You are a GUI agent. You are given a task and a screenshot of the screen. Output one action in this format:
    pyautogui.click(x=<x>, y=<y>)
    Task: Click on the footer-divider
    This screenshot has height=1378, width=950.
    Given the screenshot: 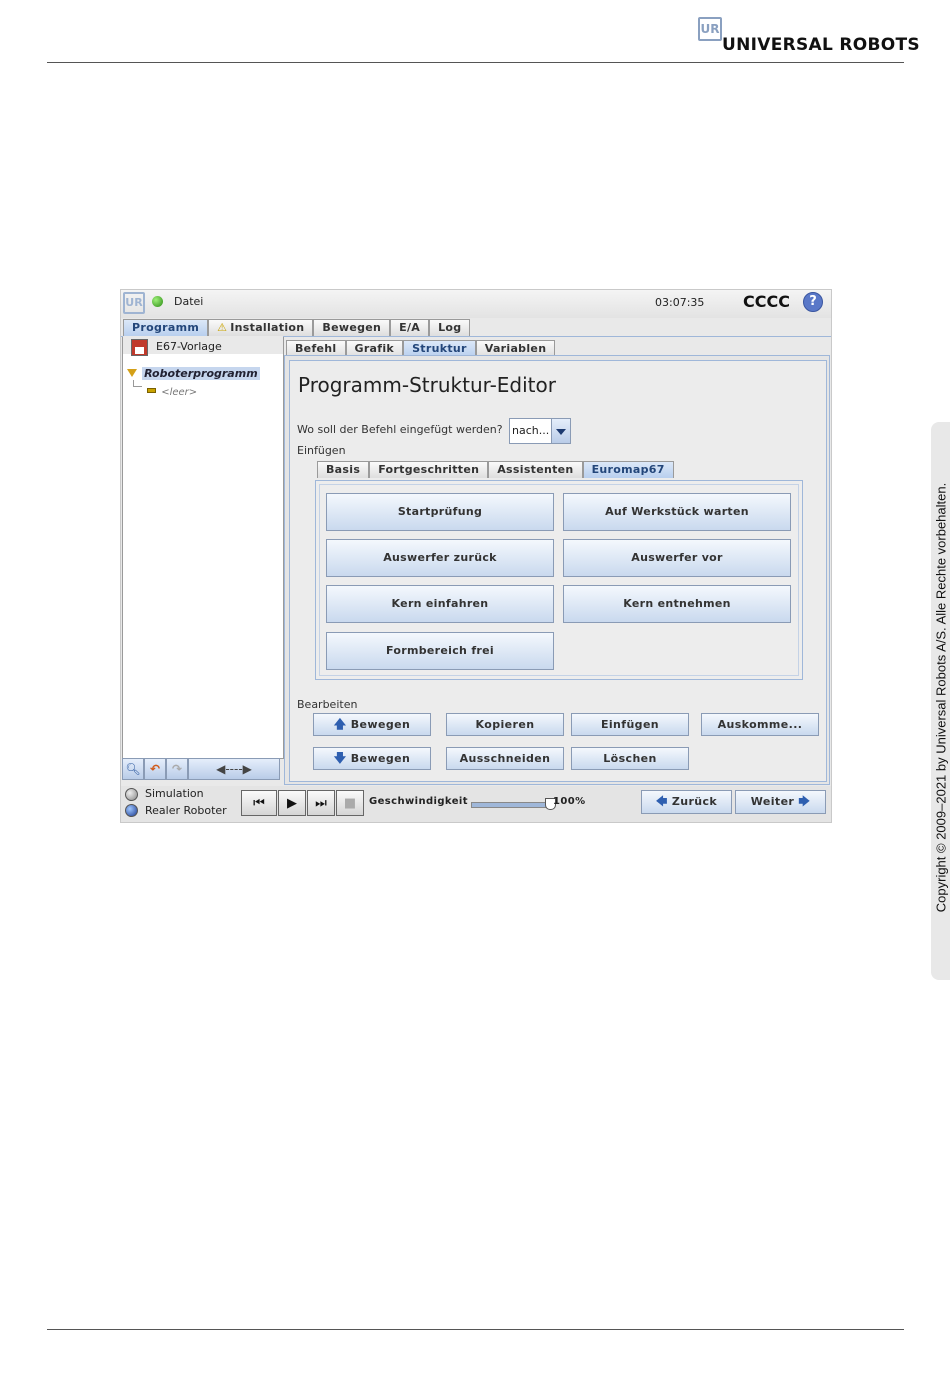 What is the action you would take?
    pyautogui.click(x=475, y=1329)
    